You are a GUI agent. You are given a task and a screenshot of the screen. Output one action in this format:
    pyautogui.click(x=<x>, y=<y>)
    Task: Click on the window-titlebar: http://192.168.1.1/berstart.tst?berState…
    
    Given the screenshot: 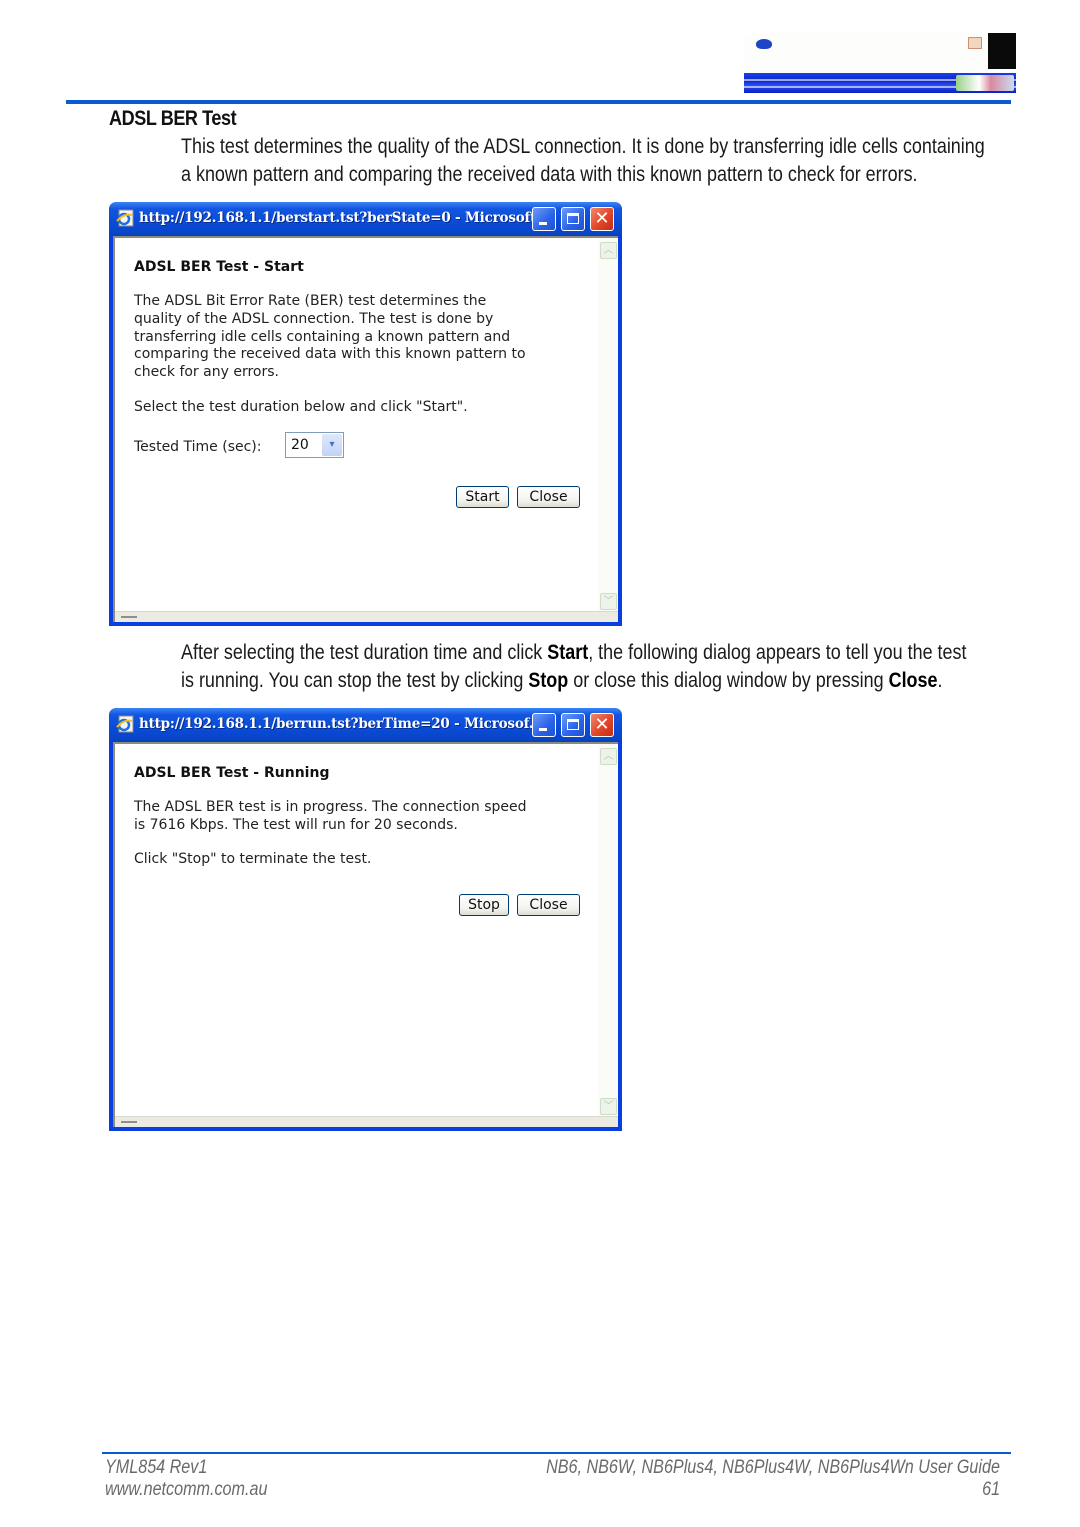 What is the action you would take?
    pyautogui.click(x=365, y=219)
    